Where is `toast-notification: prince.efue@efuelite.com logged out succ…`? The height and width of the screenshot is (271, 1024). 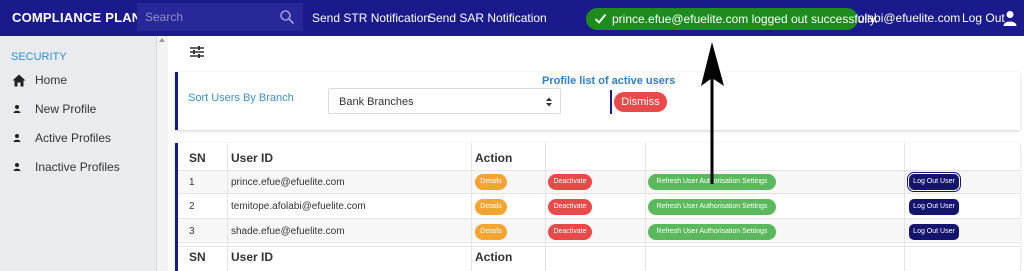
toast-notification: prince.efue@efuelite.com logged out succ… is located at coordinates (732, 19).